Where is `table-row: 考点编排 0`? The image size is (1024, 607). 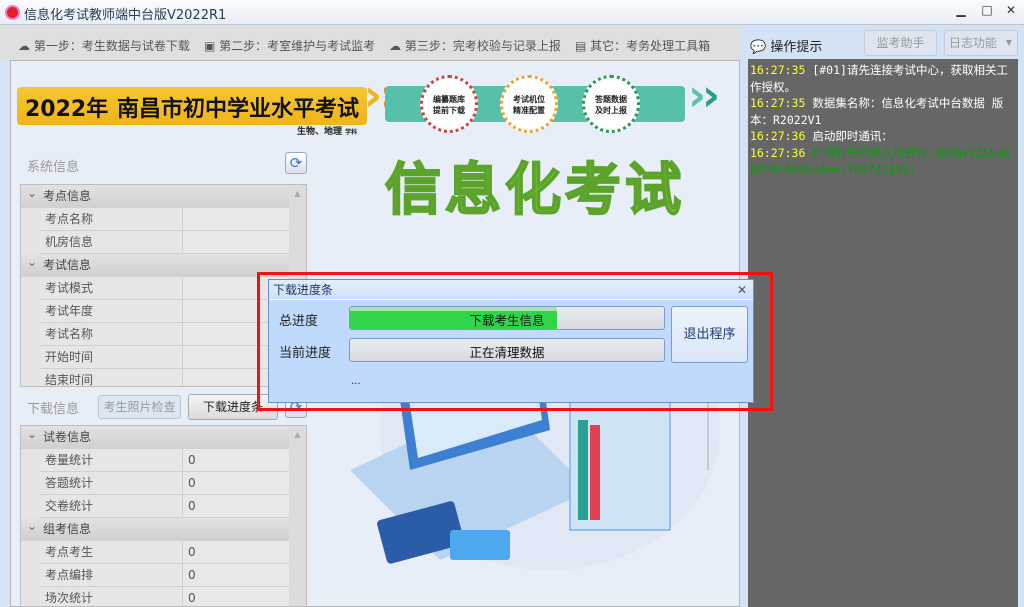 table-row: 考点编排 0 is located at coordinates (172, 575).